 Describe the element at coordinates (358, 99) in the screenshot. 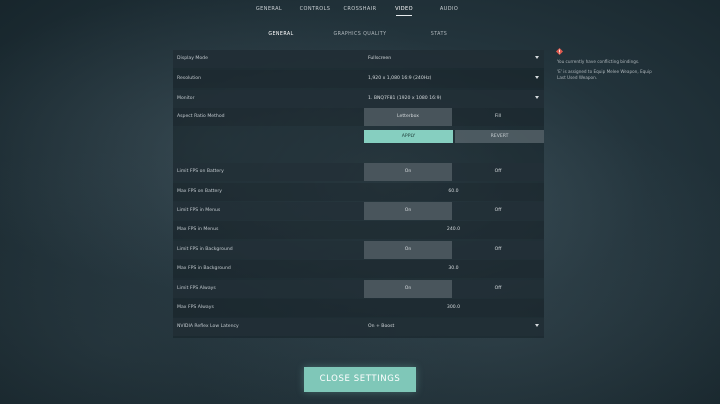

I see `monitor-row: Monitor 1. BNQ7F81 (1920 x 1080 16:9)` at that location.